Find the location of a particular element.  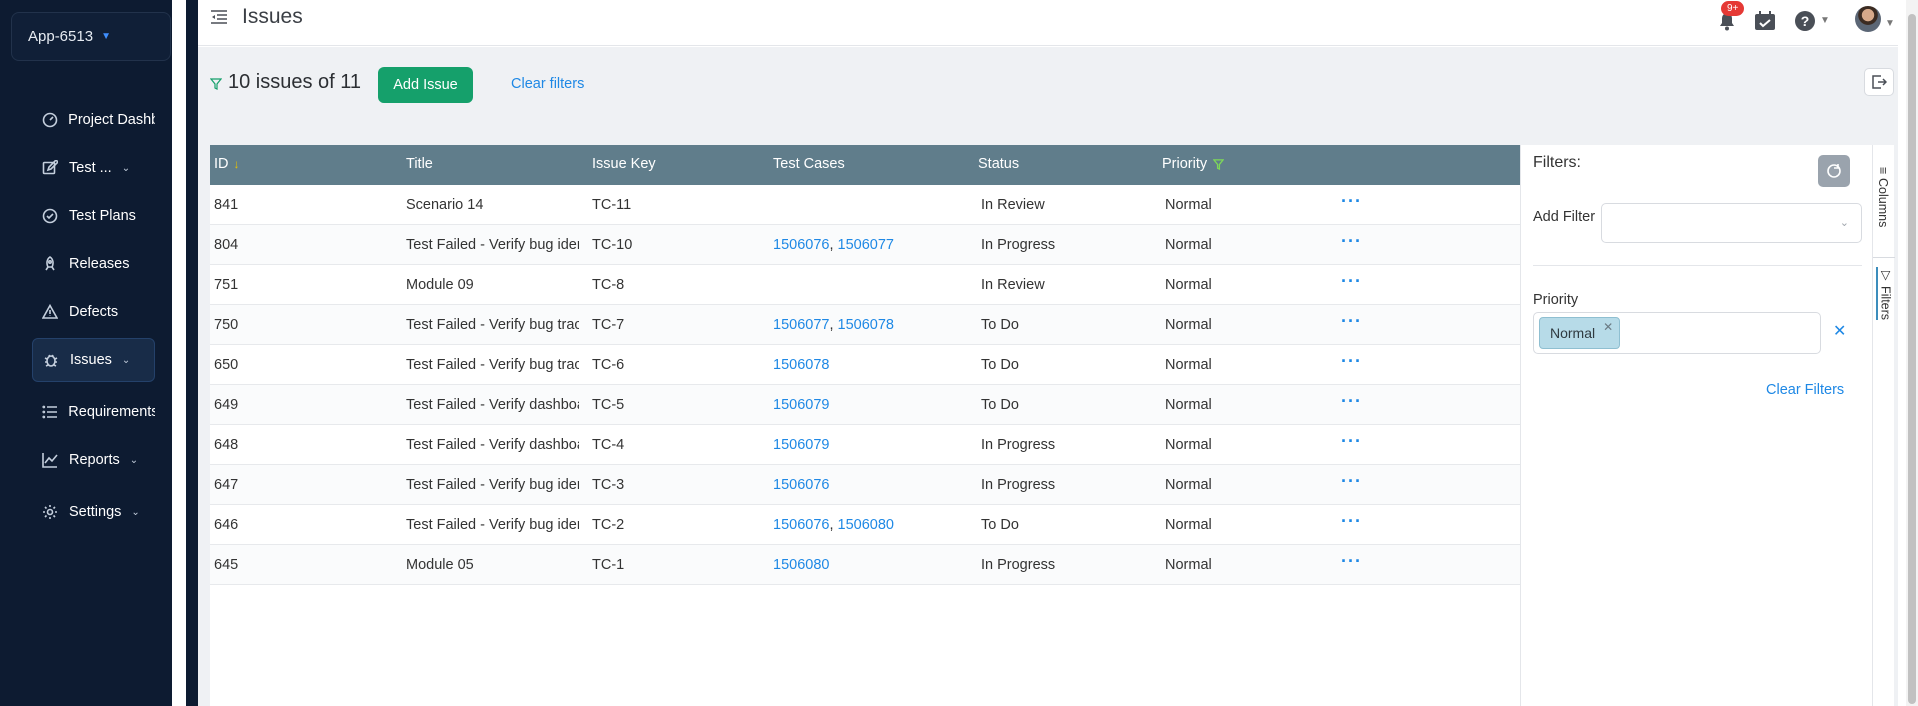

col-issue-key: Issue Key is located at coordinates (624, 164).